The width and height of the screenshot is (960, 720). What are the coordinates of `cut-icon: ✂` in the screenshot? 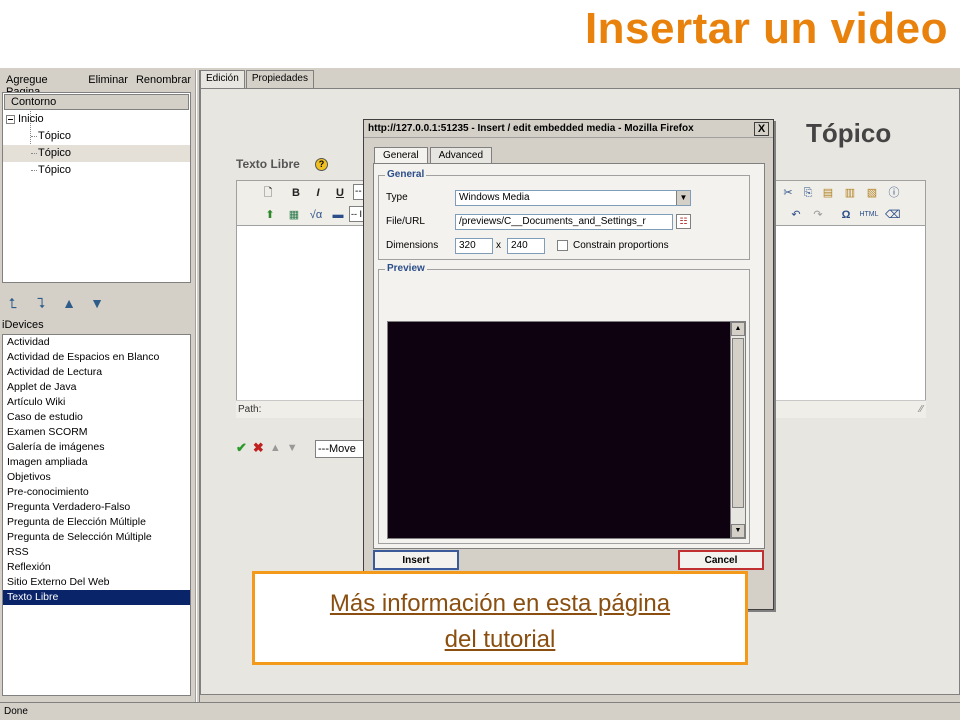 It's located at (788, 193).